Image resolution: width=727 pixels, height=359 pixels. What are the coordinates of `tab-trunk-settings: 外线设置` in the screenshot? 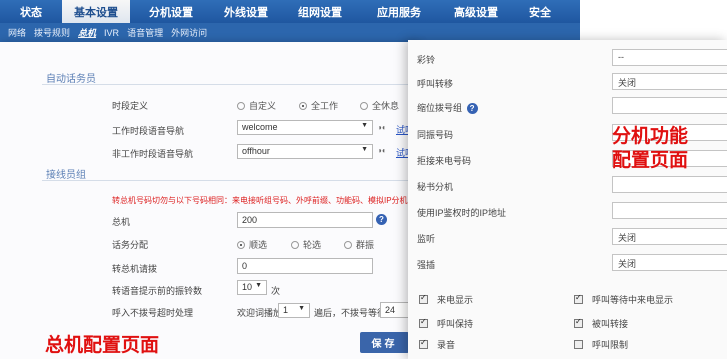 It's located at (246, 11).